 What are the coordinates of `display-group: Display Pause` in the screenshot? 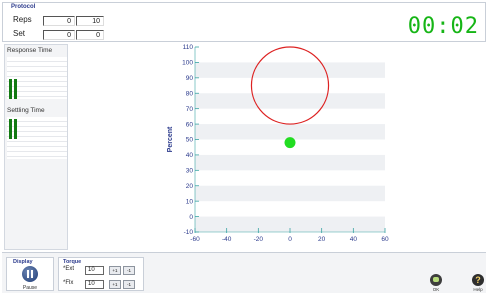 It's located at (30, 274).